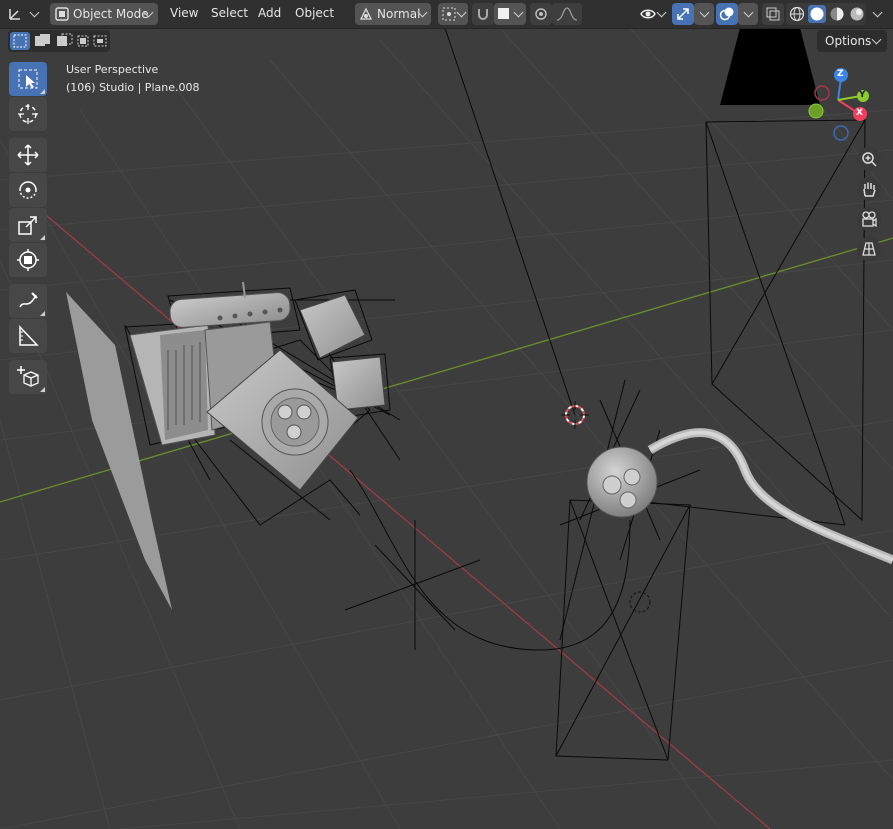 This screenshot has width=893, height=829. I want to click on zoom-button, so click(869, 159).